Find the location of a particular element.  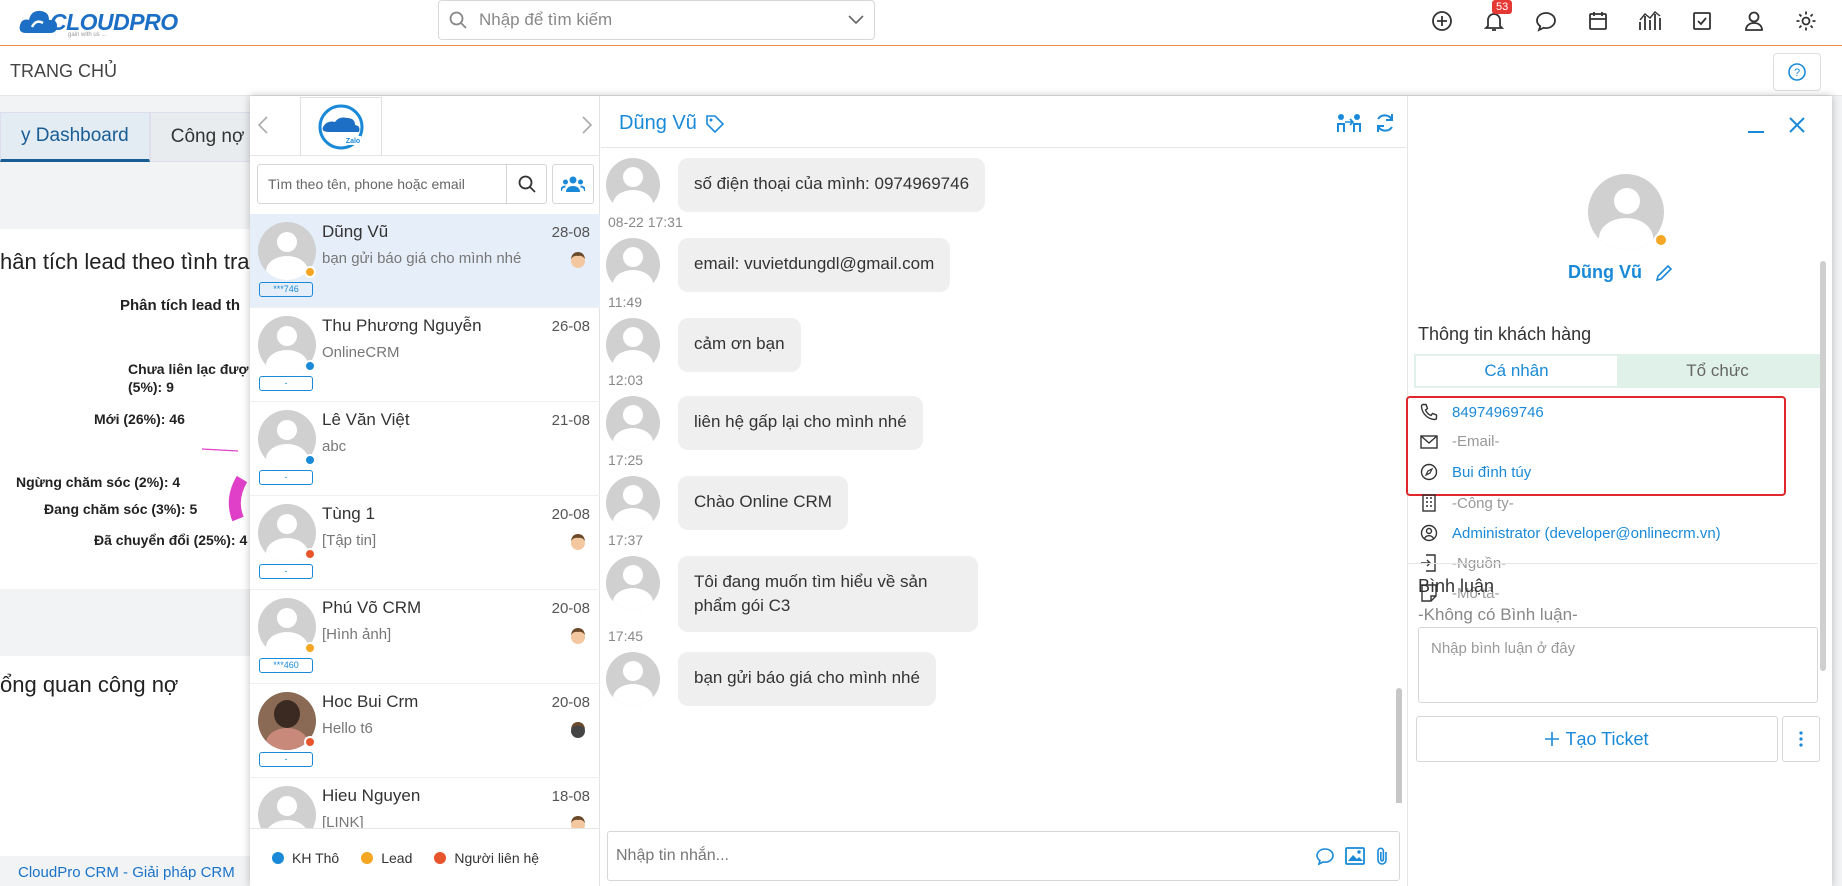

message-bubble: email: vuvietdungdl@gmail.com is located at coordinates (814, 265).